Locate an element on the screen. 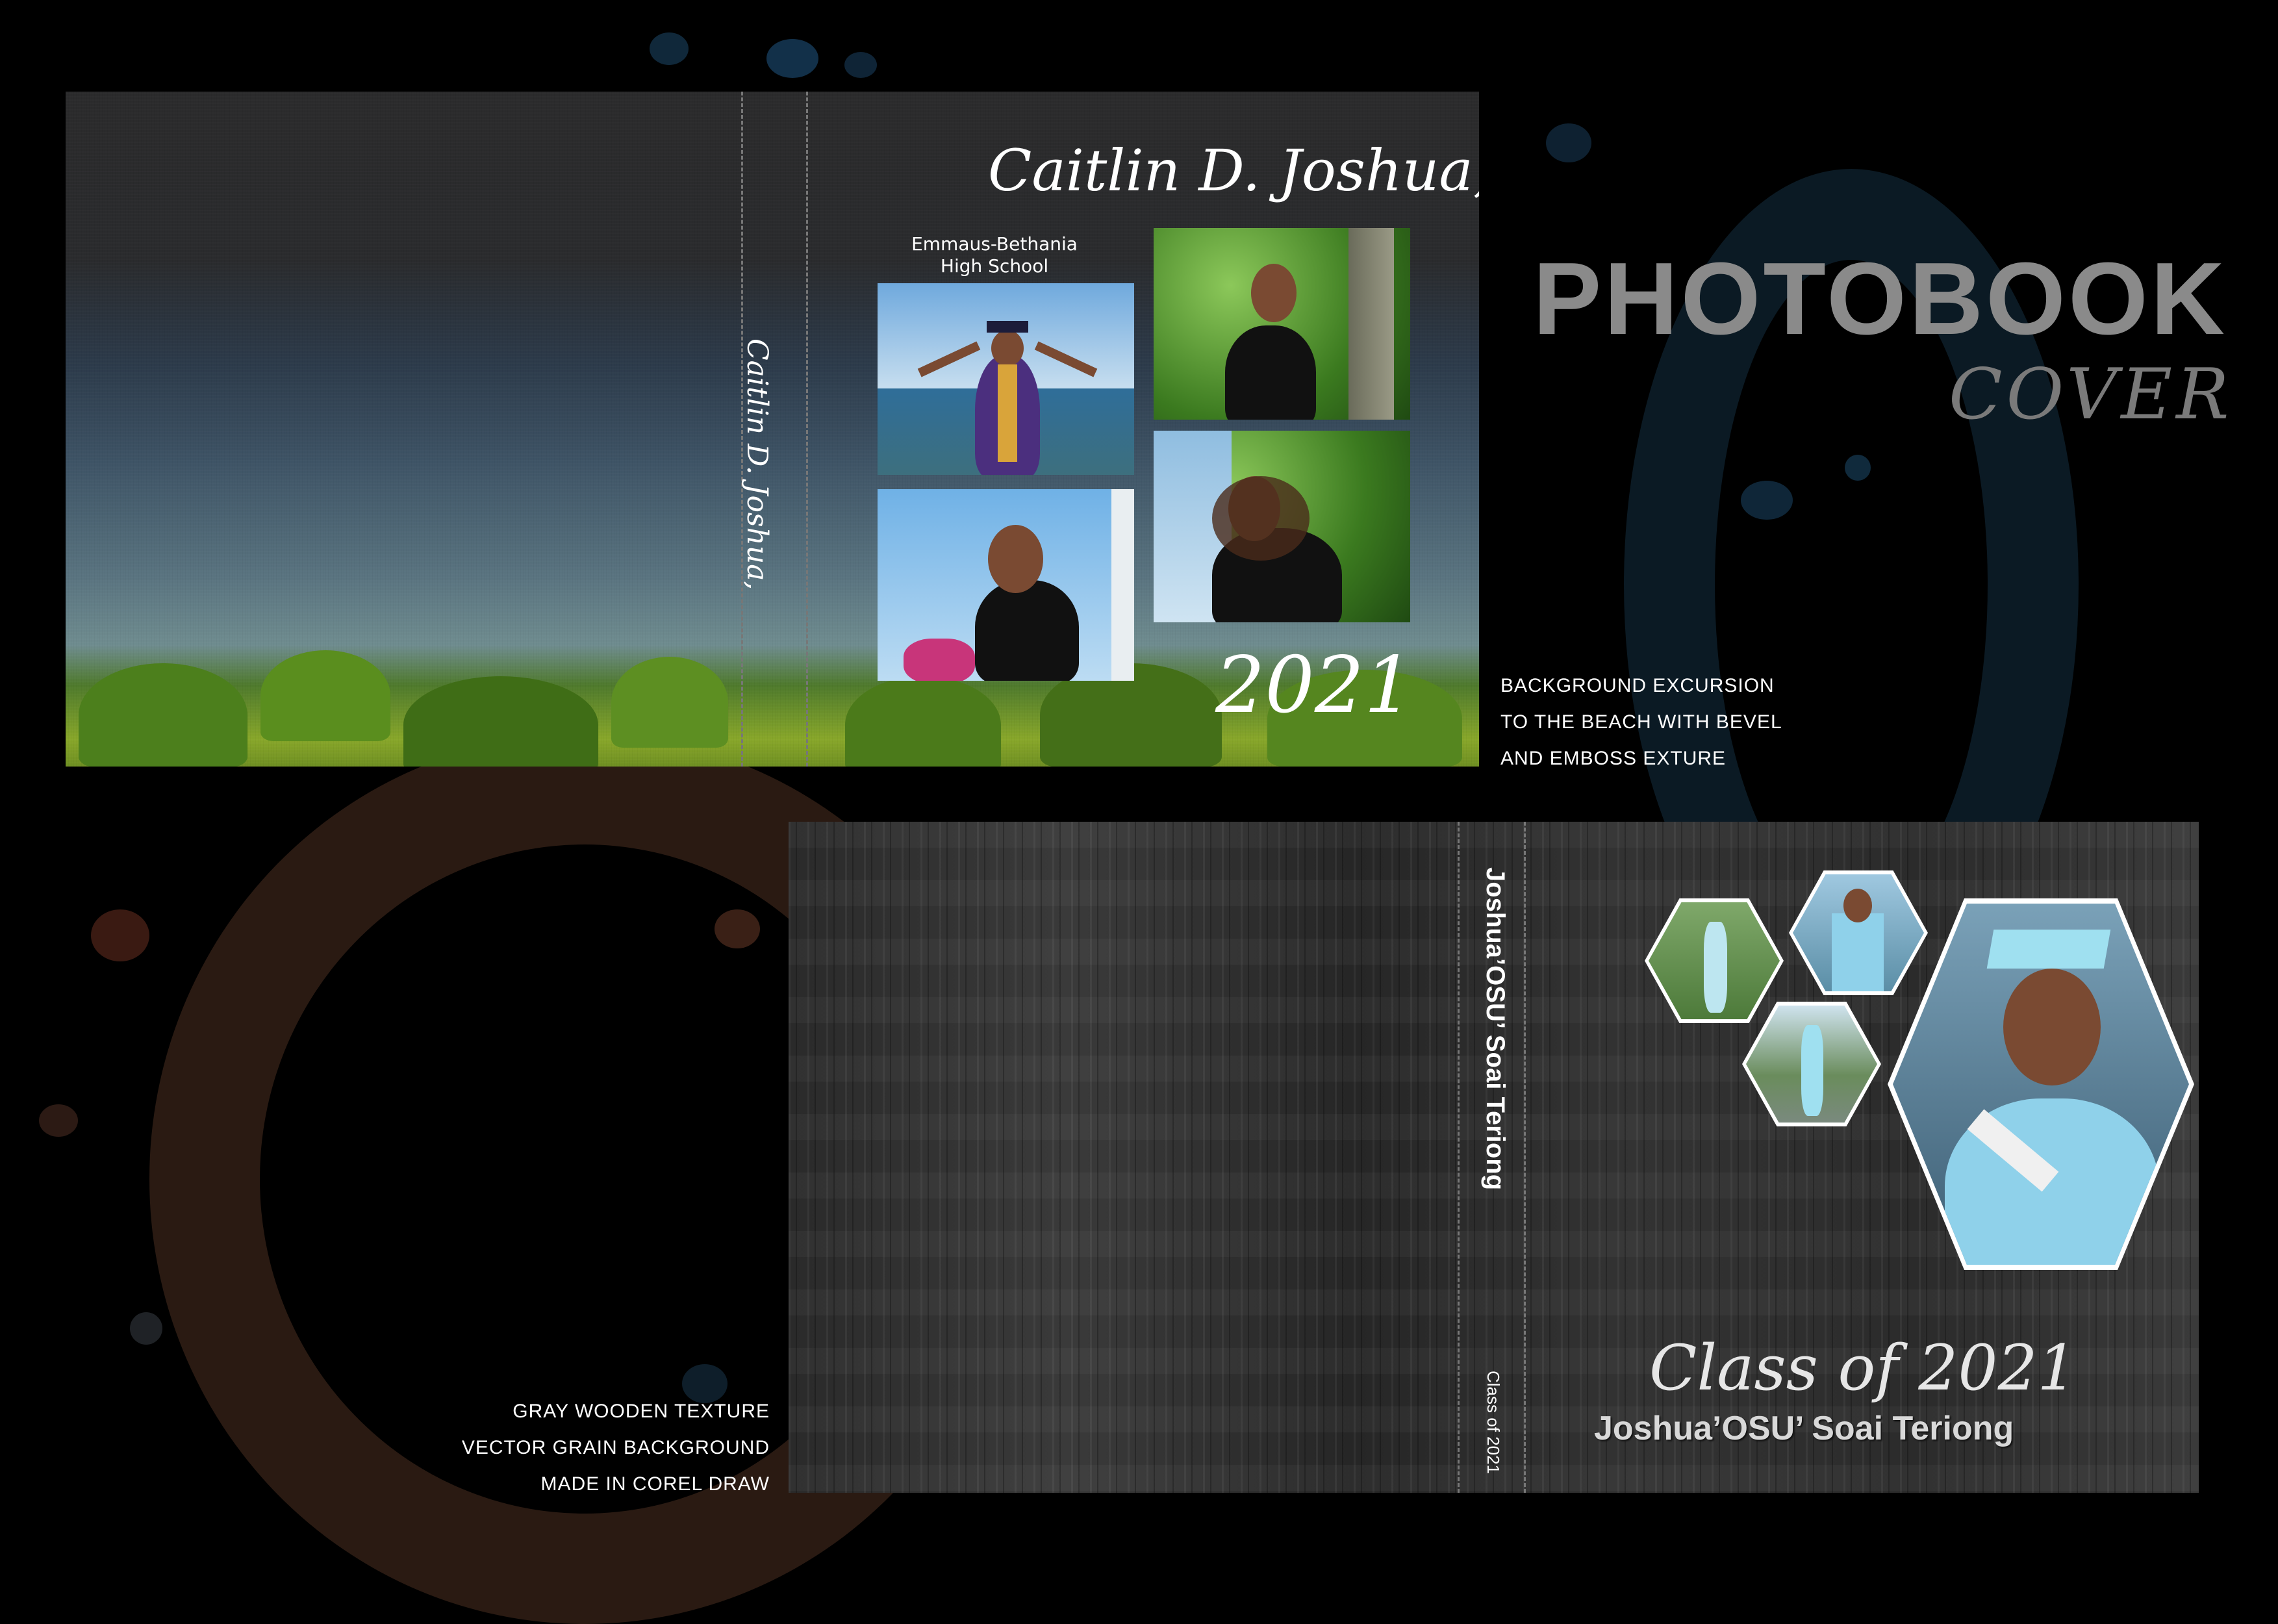 This screenshot has height=1624, width=2278. spine-name: Joshua’OSU’ Soai Teriong is located at coordinates (1495, 1029).